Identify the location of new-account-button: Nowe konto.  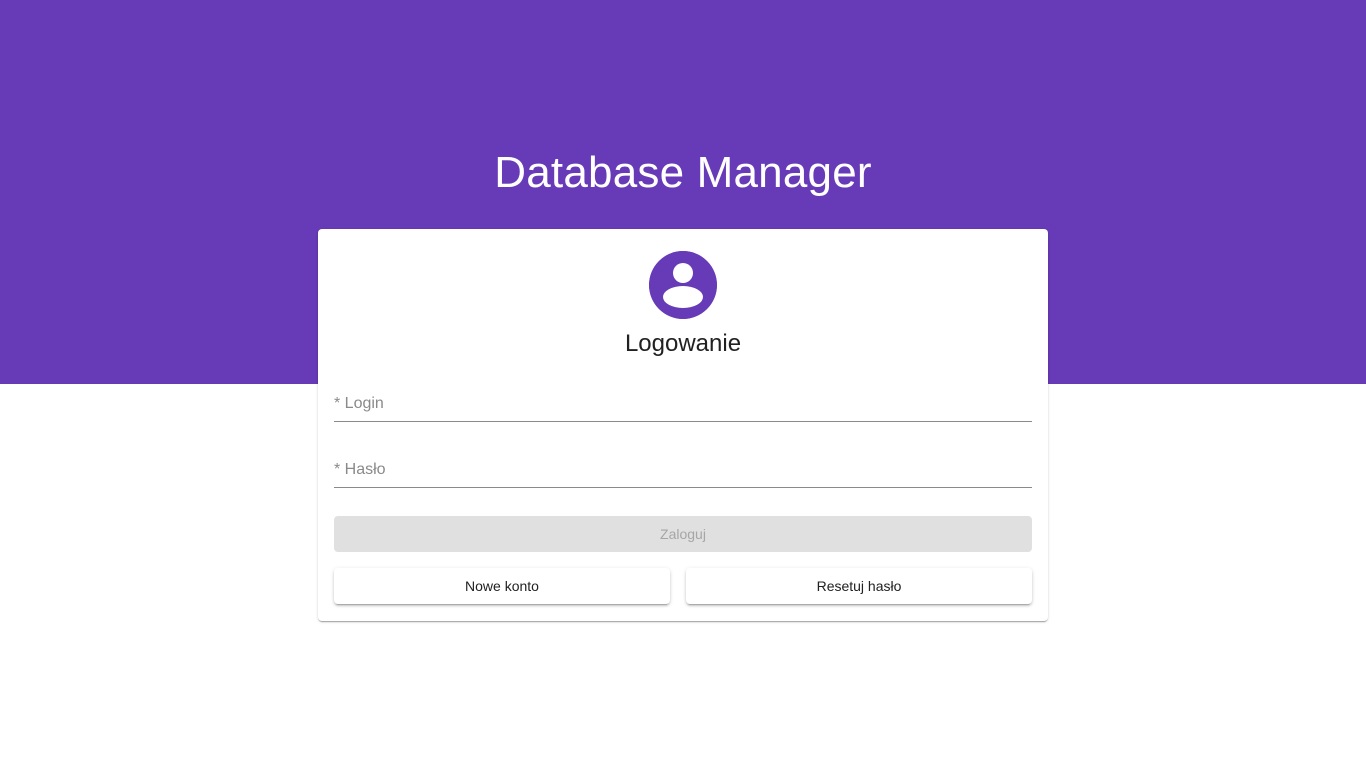
(502, 586).